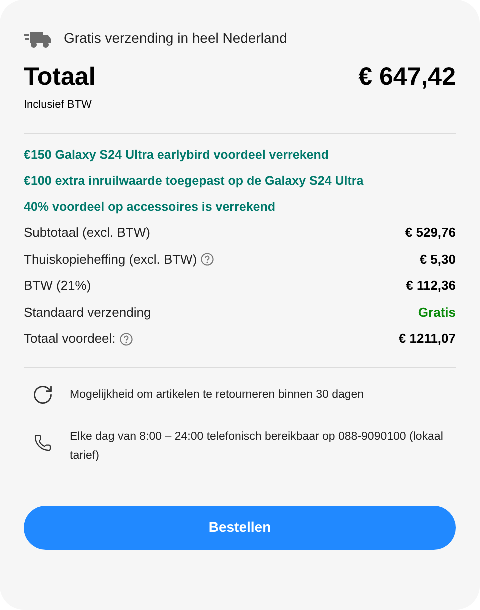 This screenshot has height=610, width=480. Describe the element at coordinates (194, 181) in the screenshot. I see `promotion-text: €100 extra inruilwaarde toegepast op de Galaxy S24 Ultra` at that location.